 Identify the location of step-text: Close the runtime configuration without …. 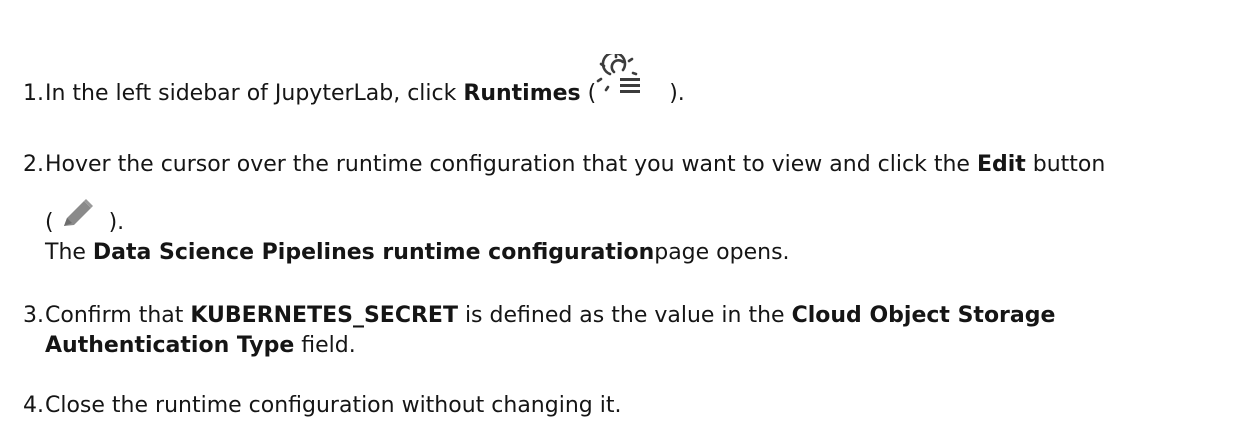
(333, 405).